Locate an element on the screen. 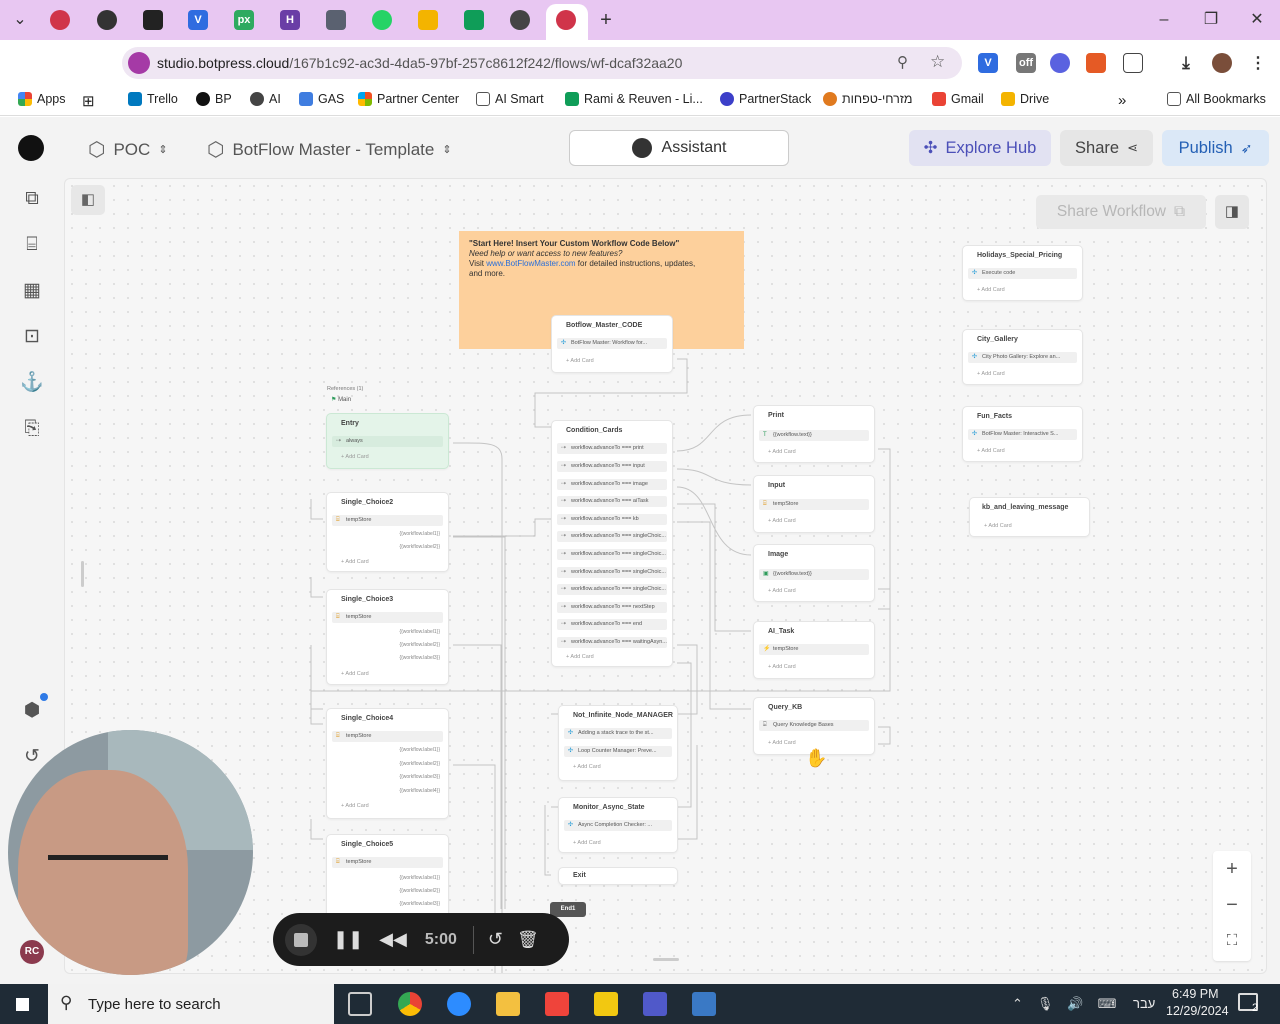 The height and width of the screenshot is (1024, 1280). all-bookmarks: All Bookmarks is located at coordinates (1216, 99).